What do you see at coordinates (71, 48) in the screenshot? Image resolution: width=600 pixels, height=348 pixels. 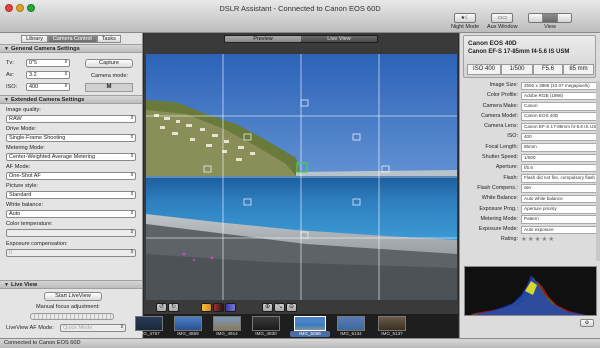 I see `general-settings-header: ▼ General Camera Settings` at bounding box center [71, 48].